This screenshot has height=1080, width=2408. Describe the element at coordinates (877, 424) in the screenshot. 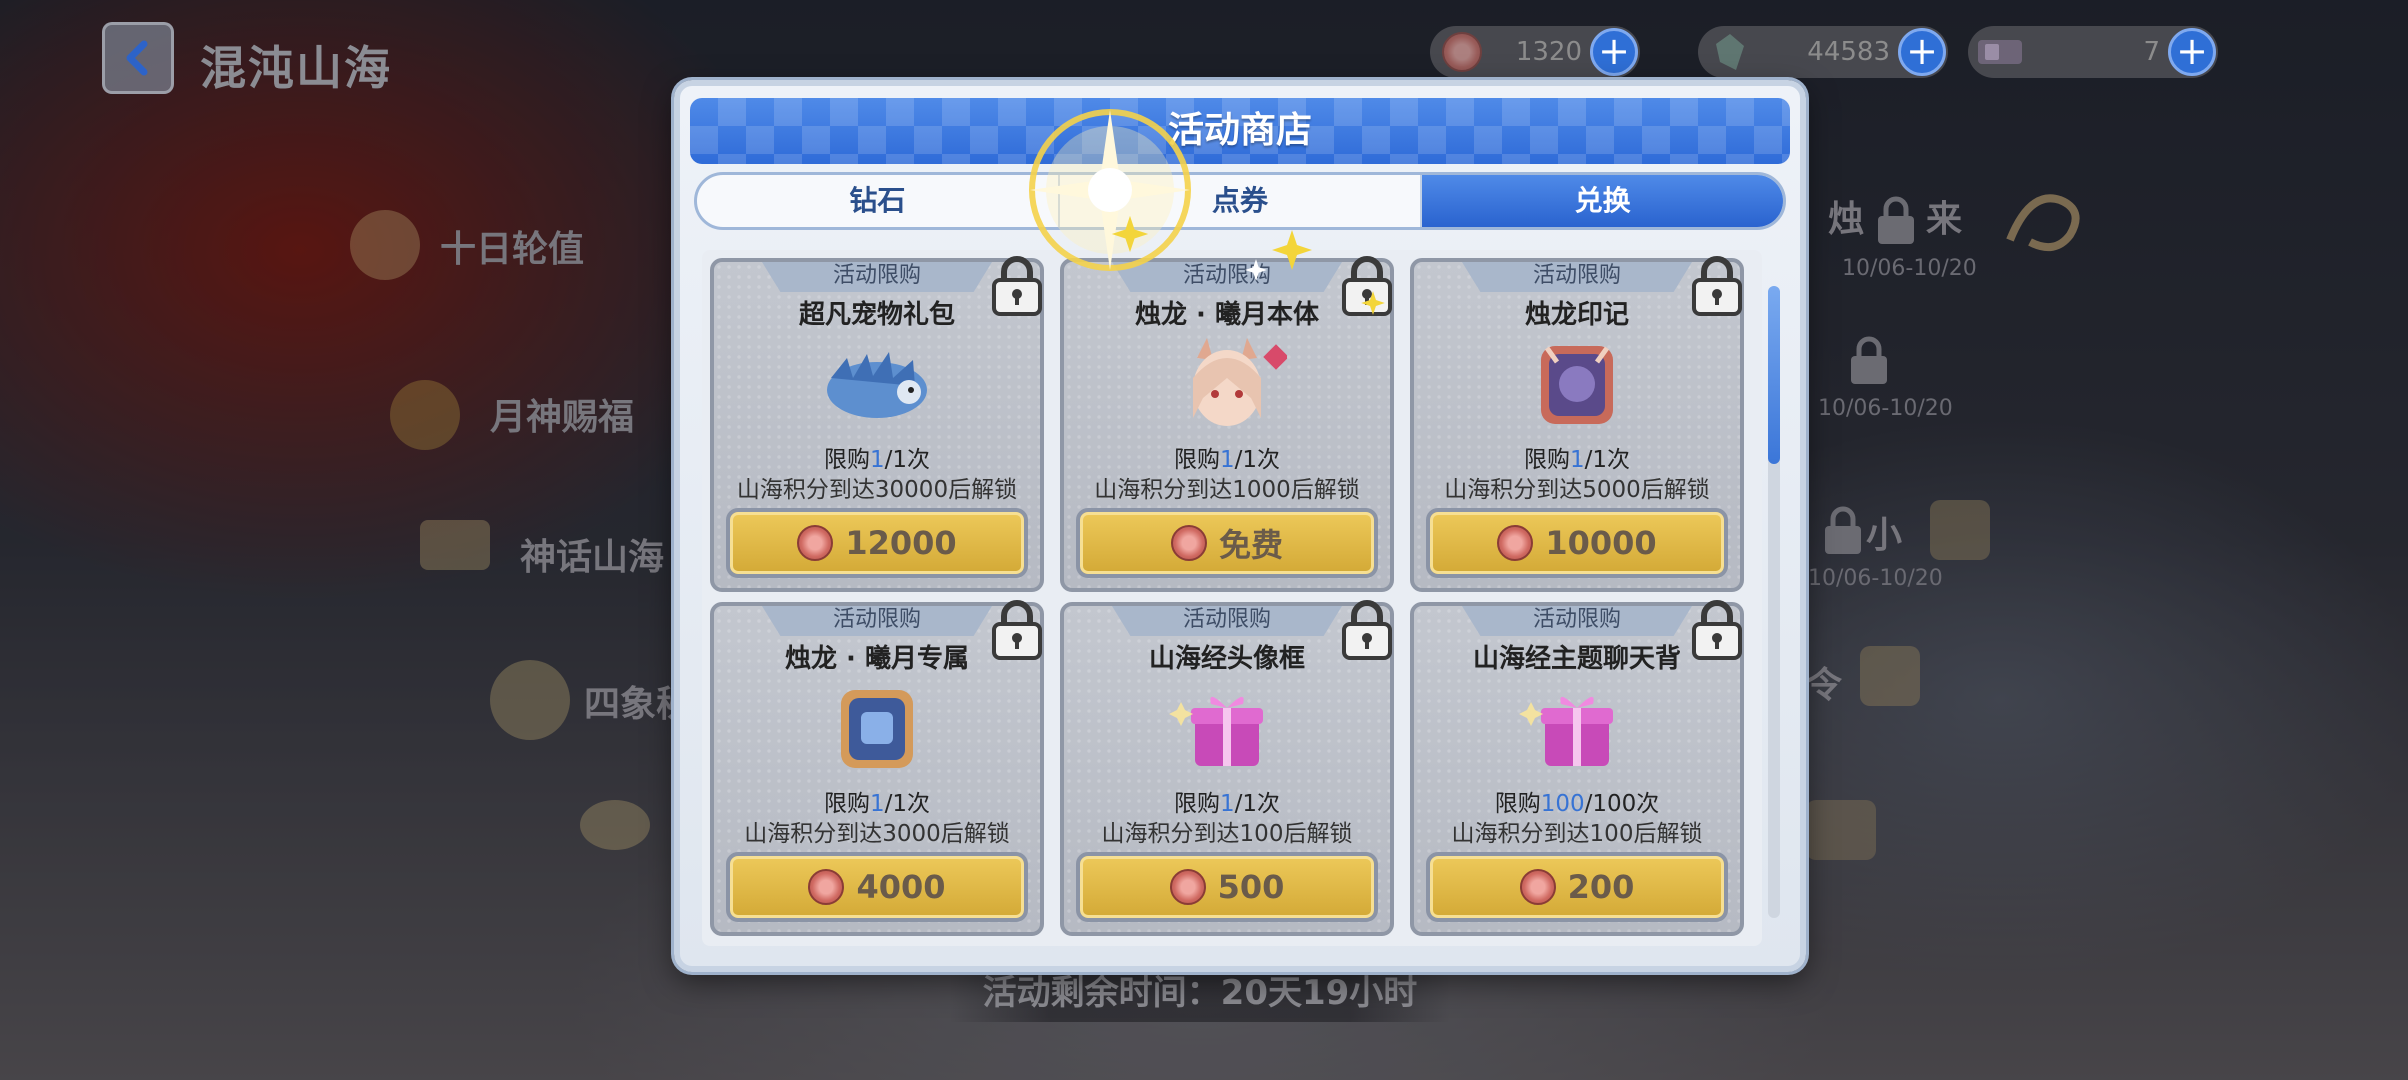

I see `shop-item-card: 活动限购 超凡宠物礼包 限购1/1次 山海积分到达30000后解锁 12000` at that location.